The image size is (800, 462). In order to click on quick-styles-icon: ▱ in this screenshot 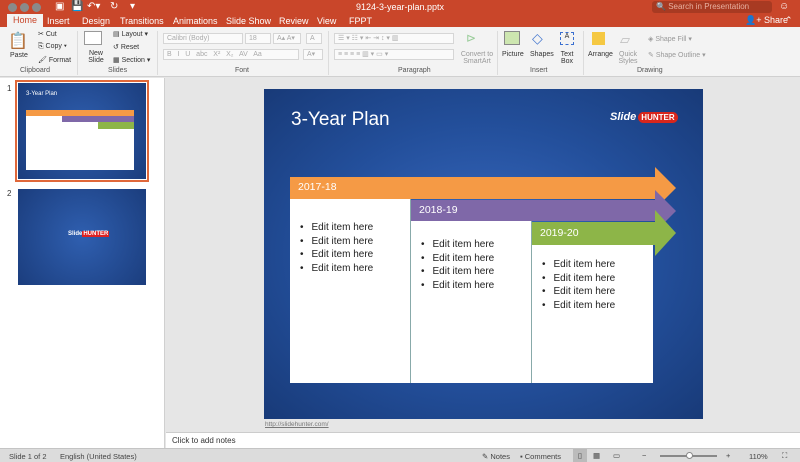, I will do `click(625, 39)`.